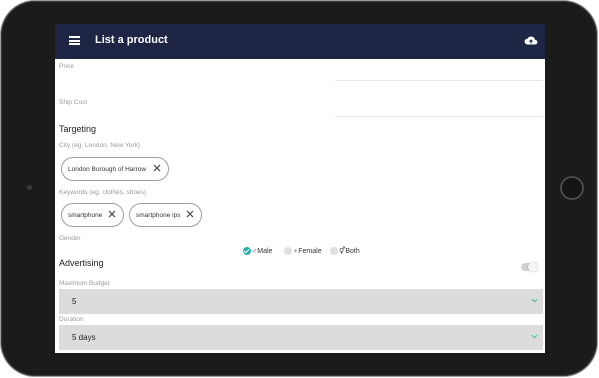 This screenshot has width=599, height=378. I want to click on gender-option-male: ♂Male, so click(257, 251).